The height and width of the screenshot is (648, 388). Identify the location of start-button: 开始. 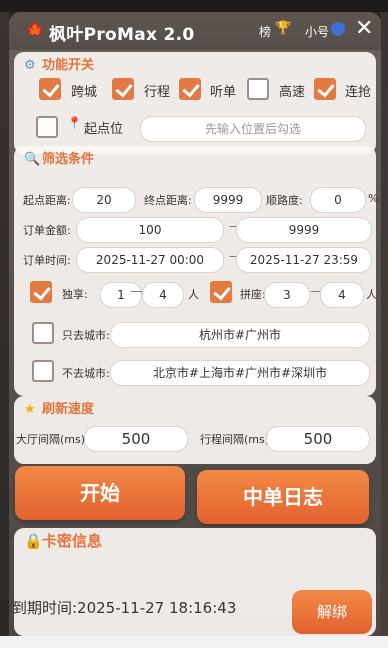
(100, 493).